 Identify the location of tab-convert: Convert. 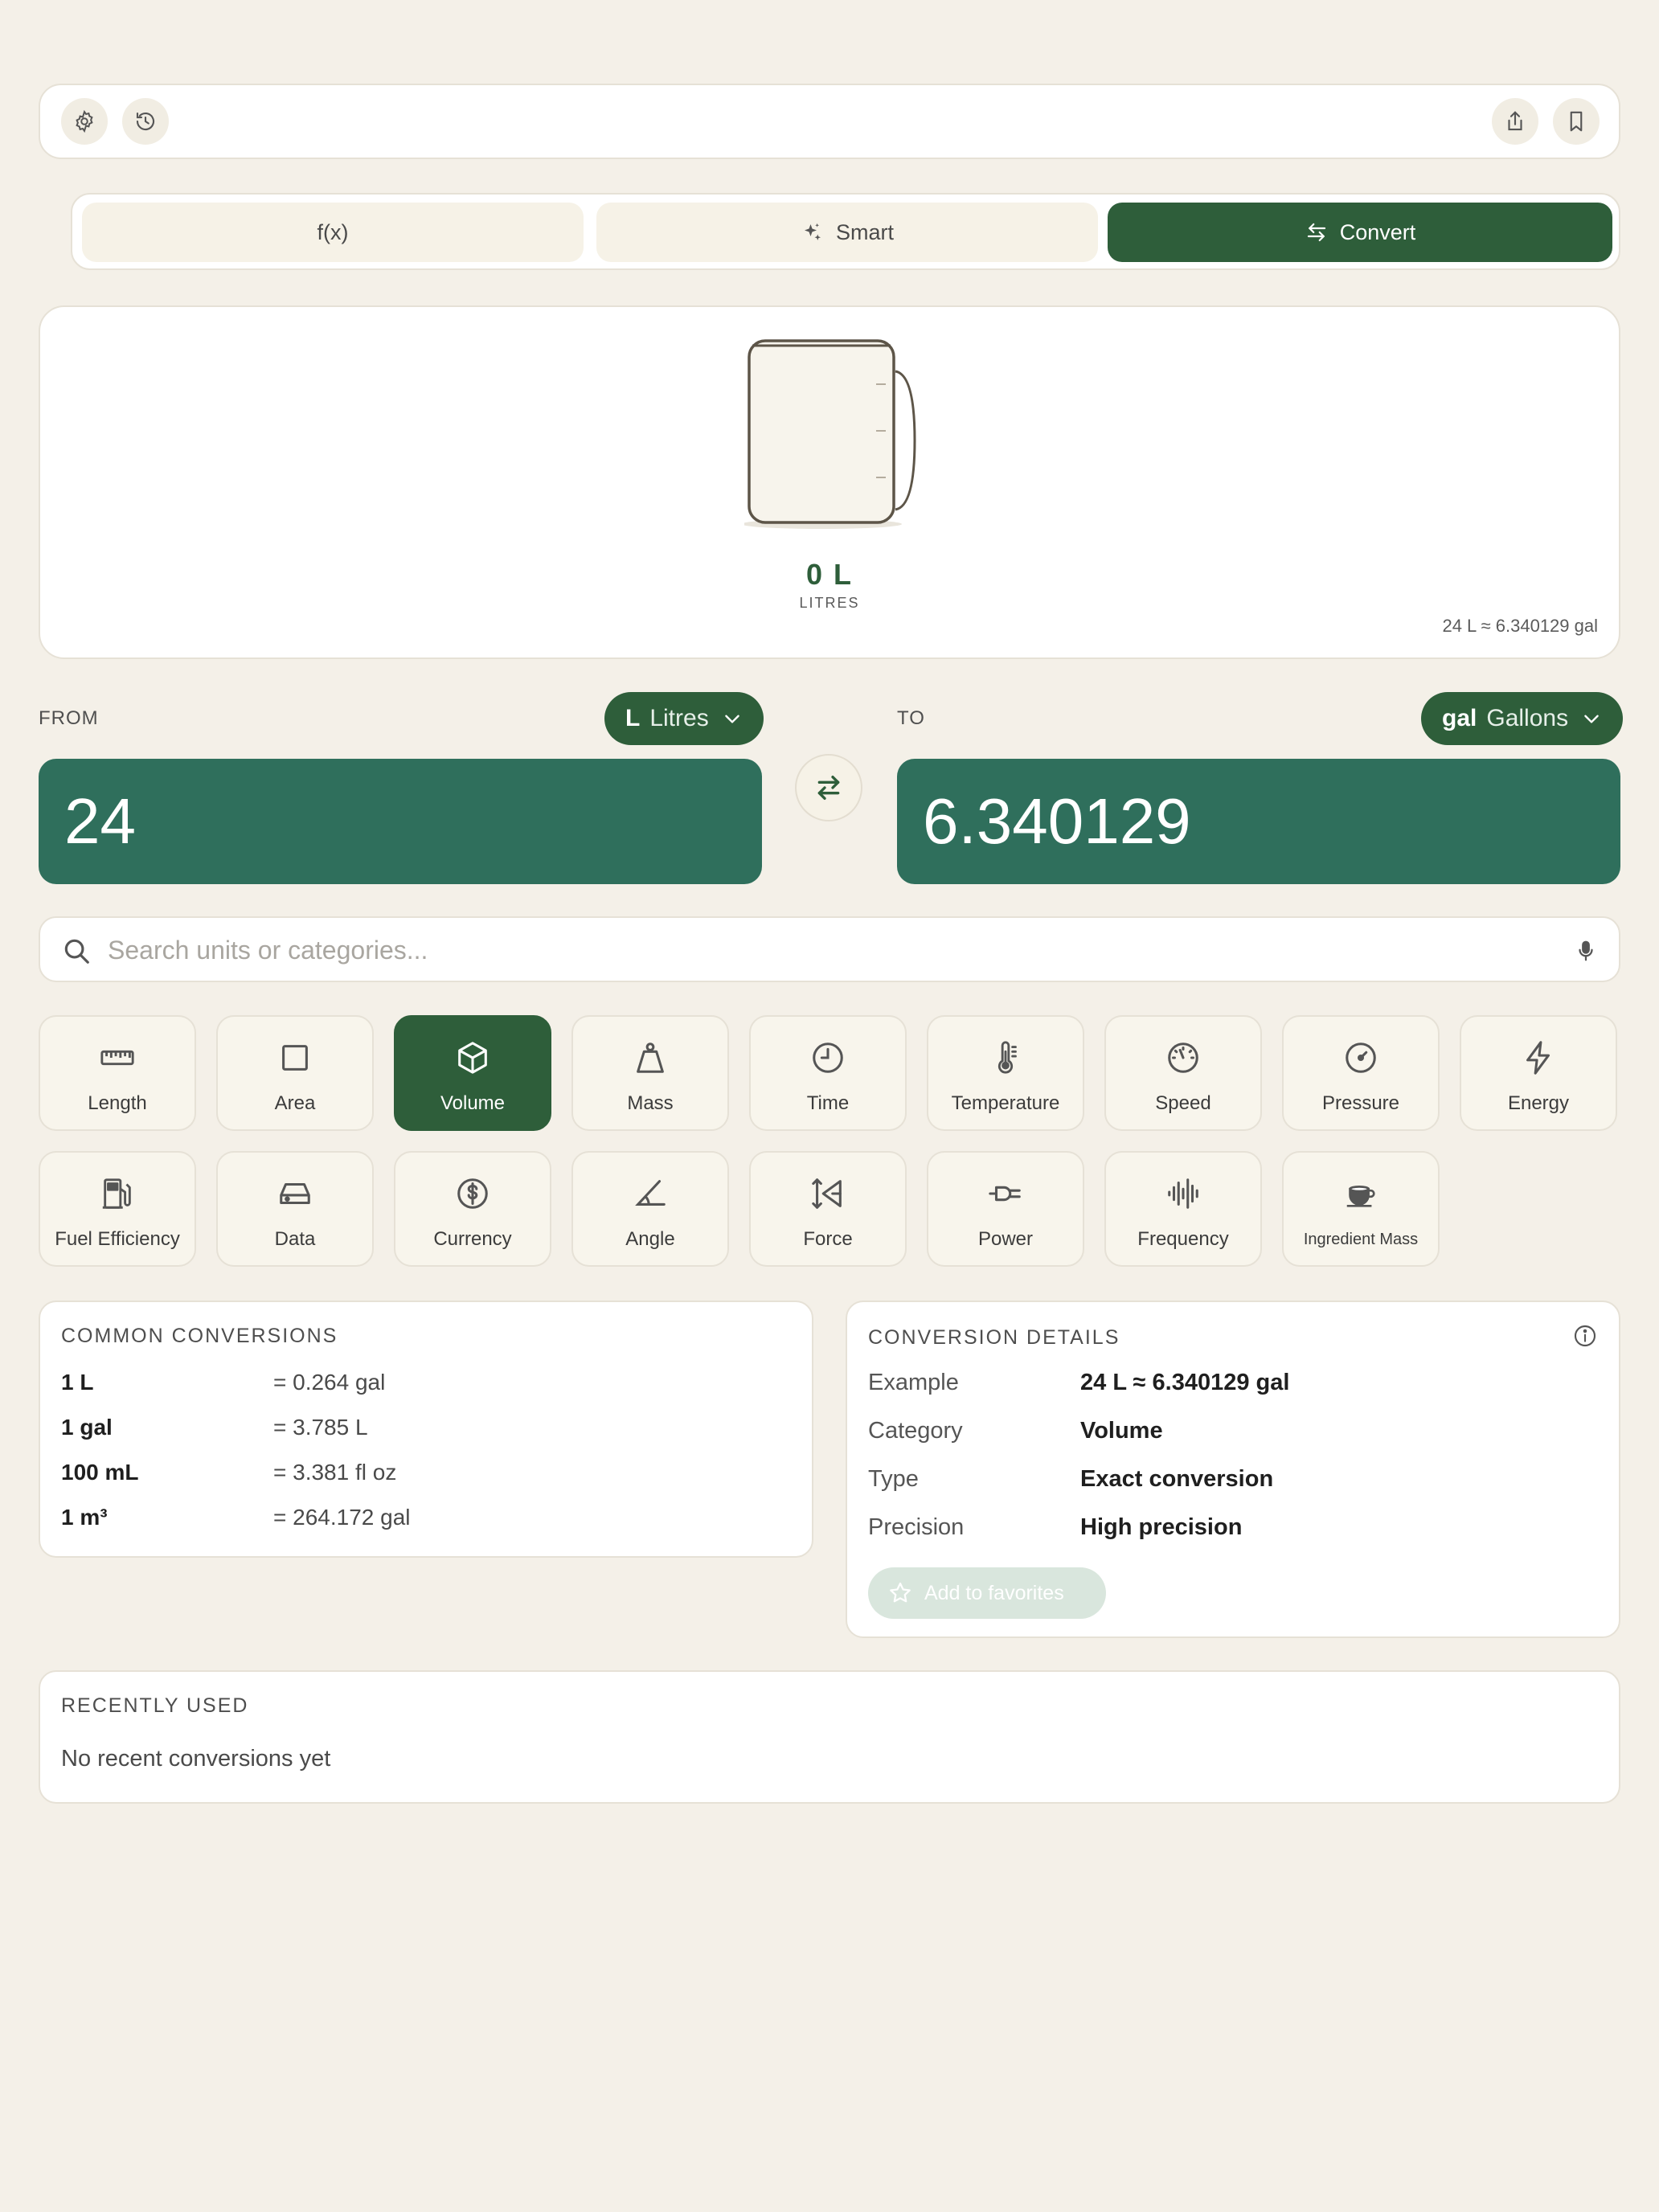
(1360, 232).